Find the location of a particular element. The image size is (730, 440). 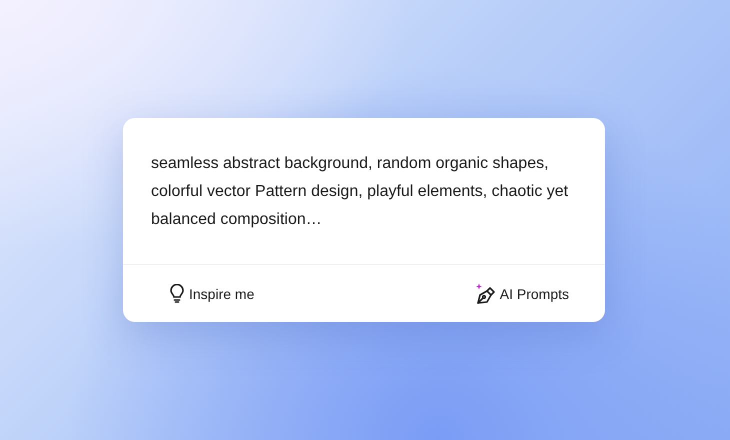

inspire-button: Inspire me is located at coordinates (211, 293).